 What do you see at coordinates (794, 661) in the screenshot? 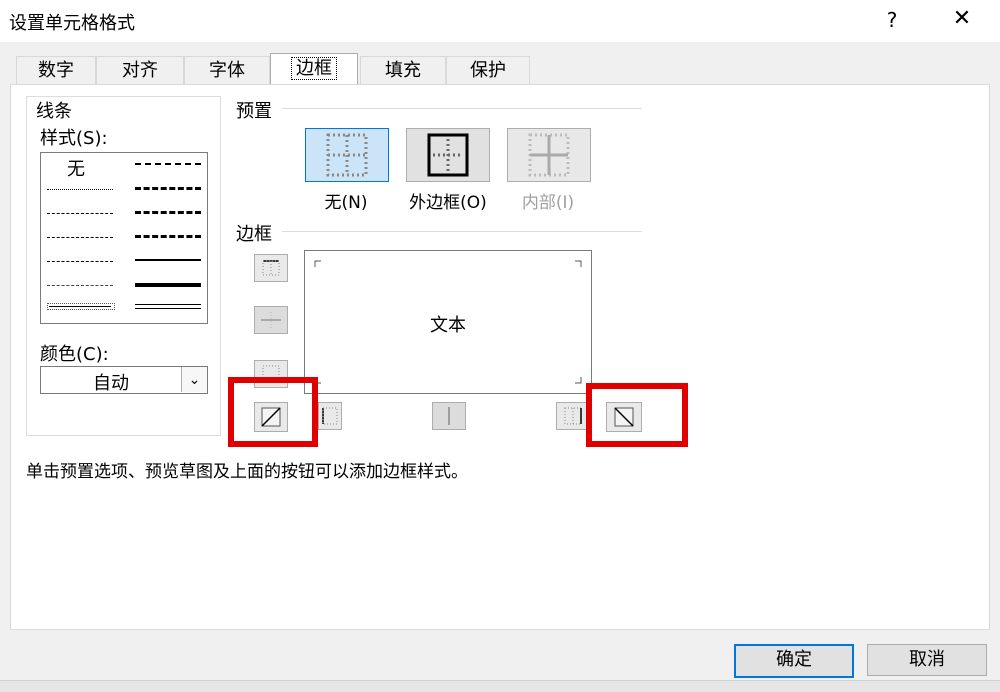
I see `ok-button: 确定` at bounding box center [794, 661].